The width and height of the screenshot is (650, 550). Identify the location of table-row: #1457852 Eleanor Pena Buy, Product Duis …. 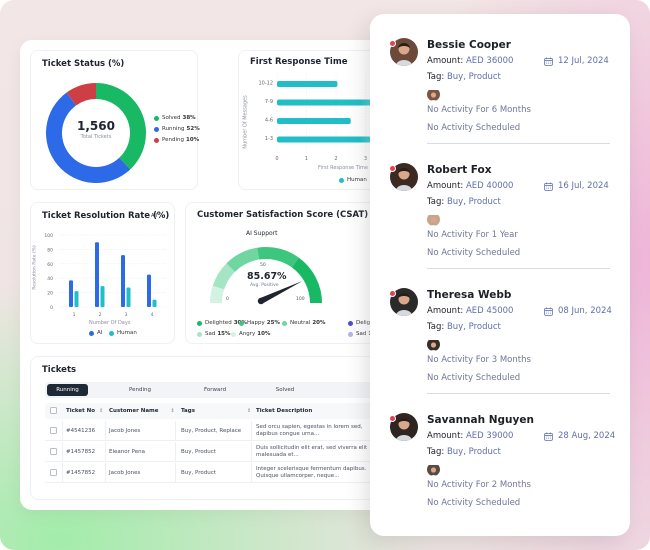
(220, 452).